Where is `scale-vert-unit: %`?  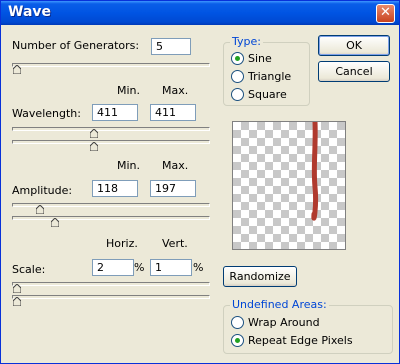
scale-vert-unit: % is located at coordinates (198, 267).